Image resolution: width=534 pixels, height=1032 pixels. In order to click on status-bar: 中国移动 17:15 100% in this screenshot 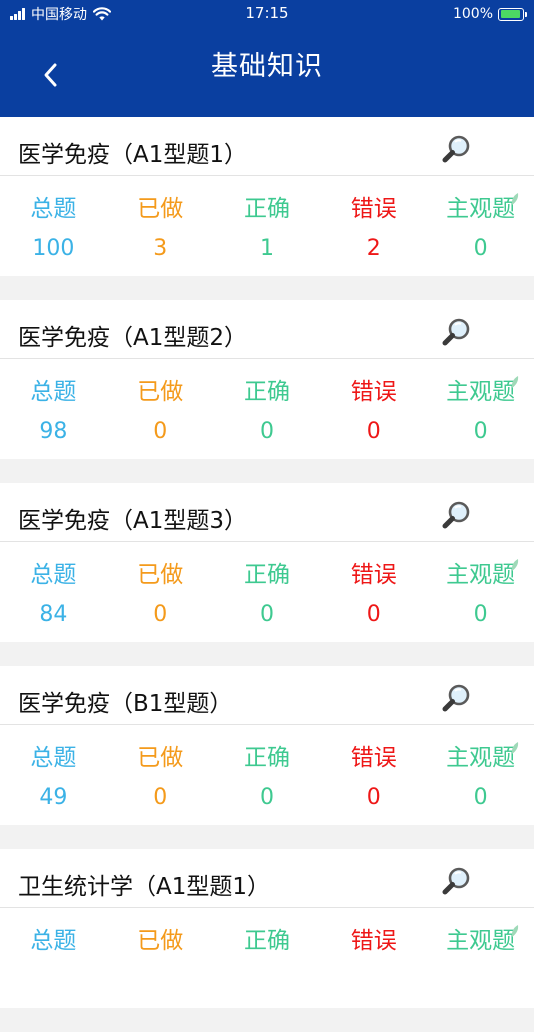, I will do `click(267, 14)`.